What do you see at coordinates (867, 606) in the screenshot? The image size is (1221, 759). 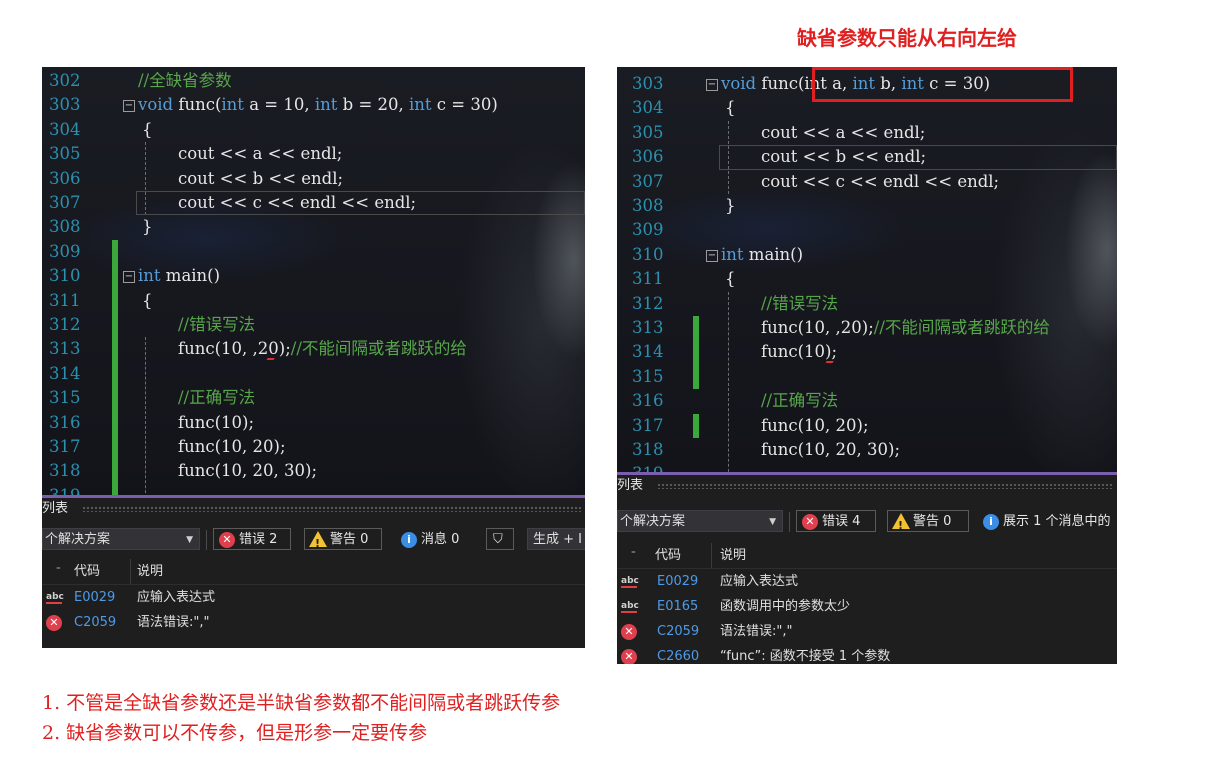 I see `error-row: abc E0165 函数调用中的参数太少` at bounding box center [867, 606].